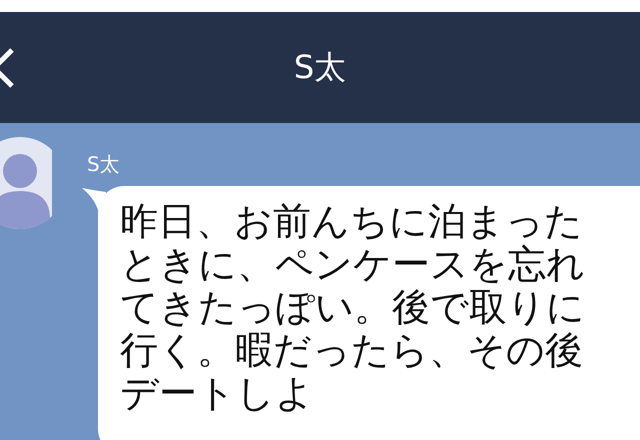  Describe the element at coordinates (7, 68) in the screenshot. I see `back-icon` at that location.